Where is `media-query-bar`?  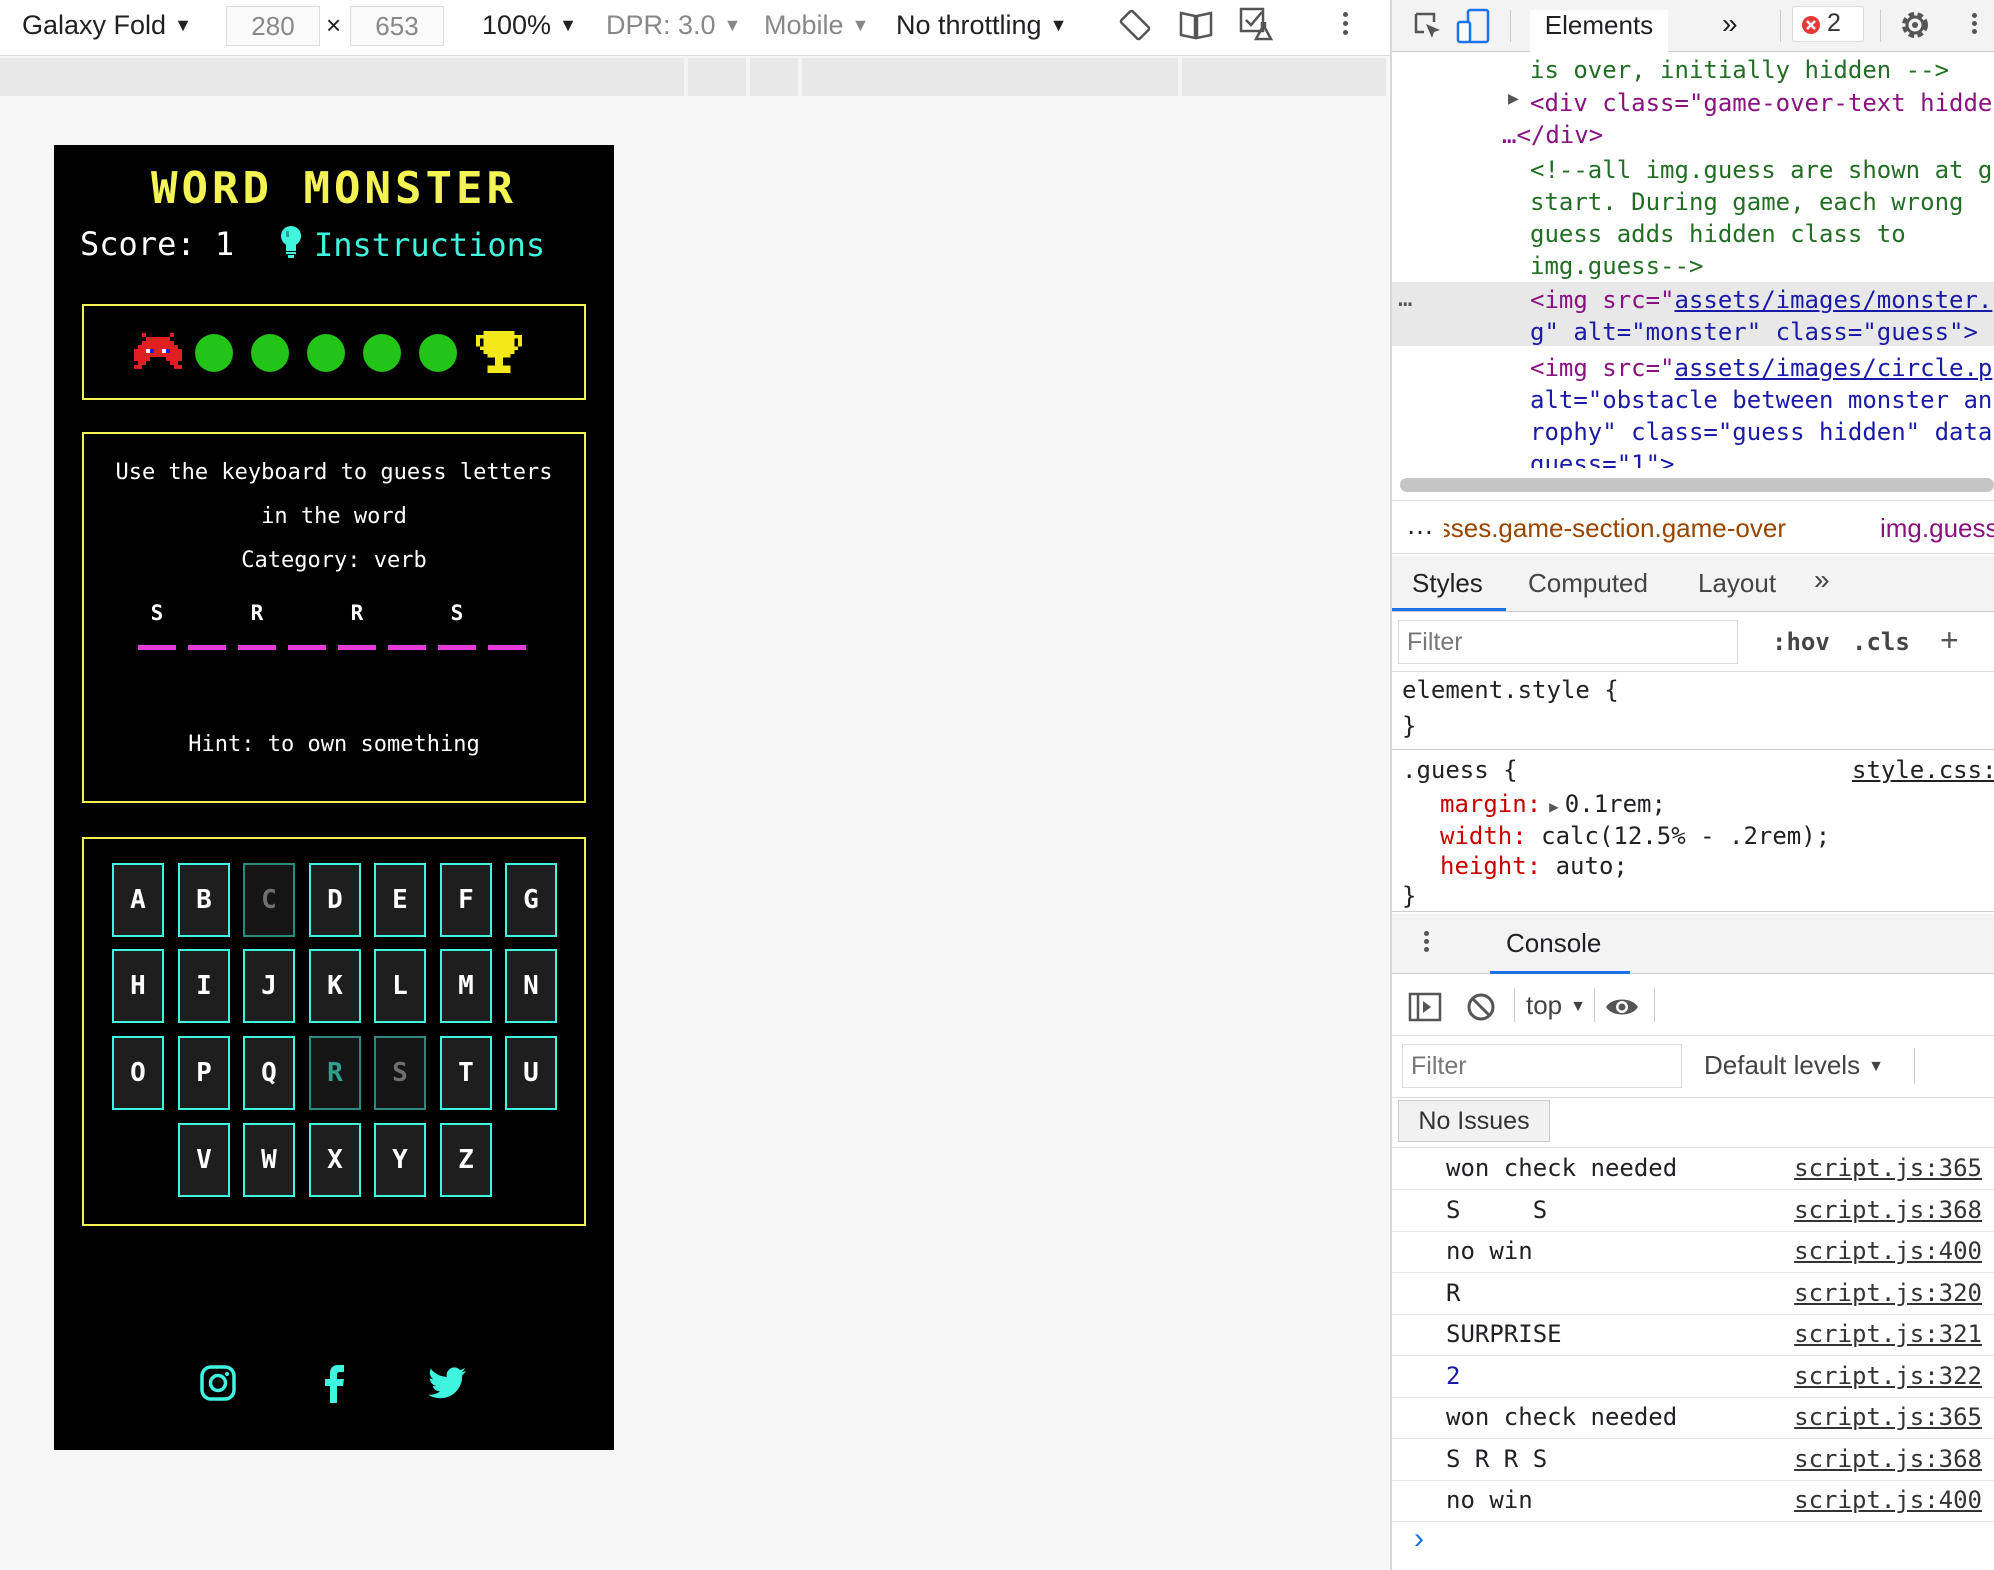 media-query-bar is located at coordinates (693, 77).